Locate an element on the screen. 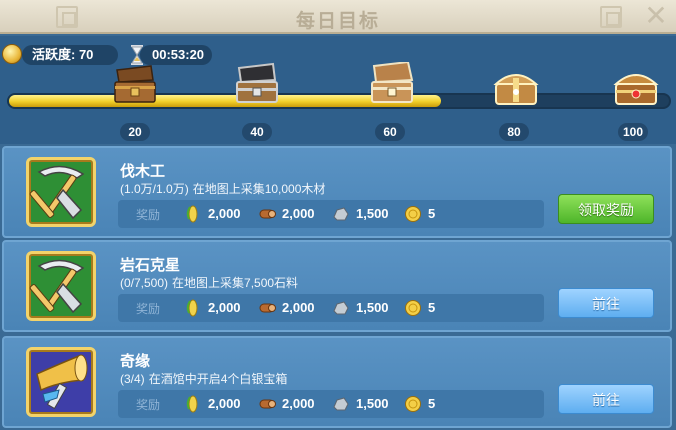 The image size is (676, 430). iron-chest-open-icon is located at coordinates (257, 84).